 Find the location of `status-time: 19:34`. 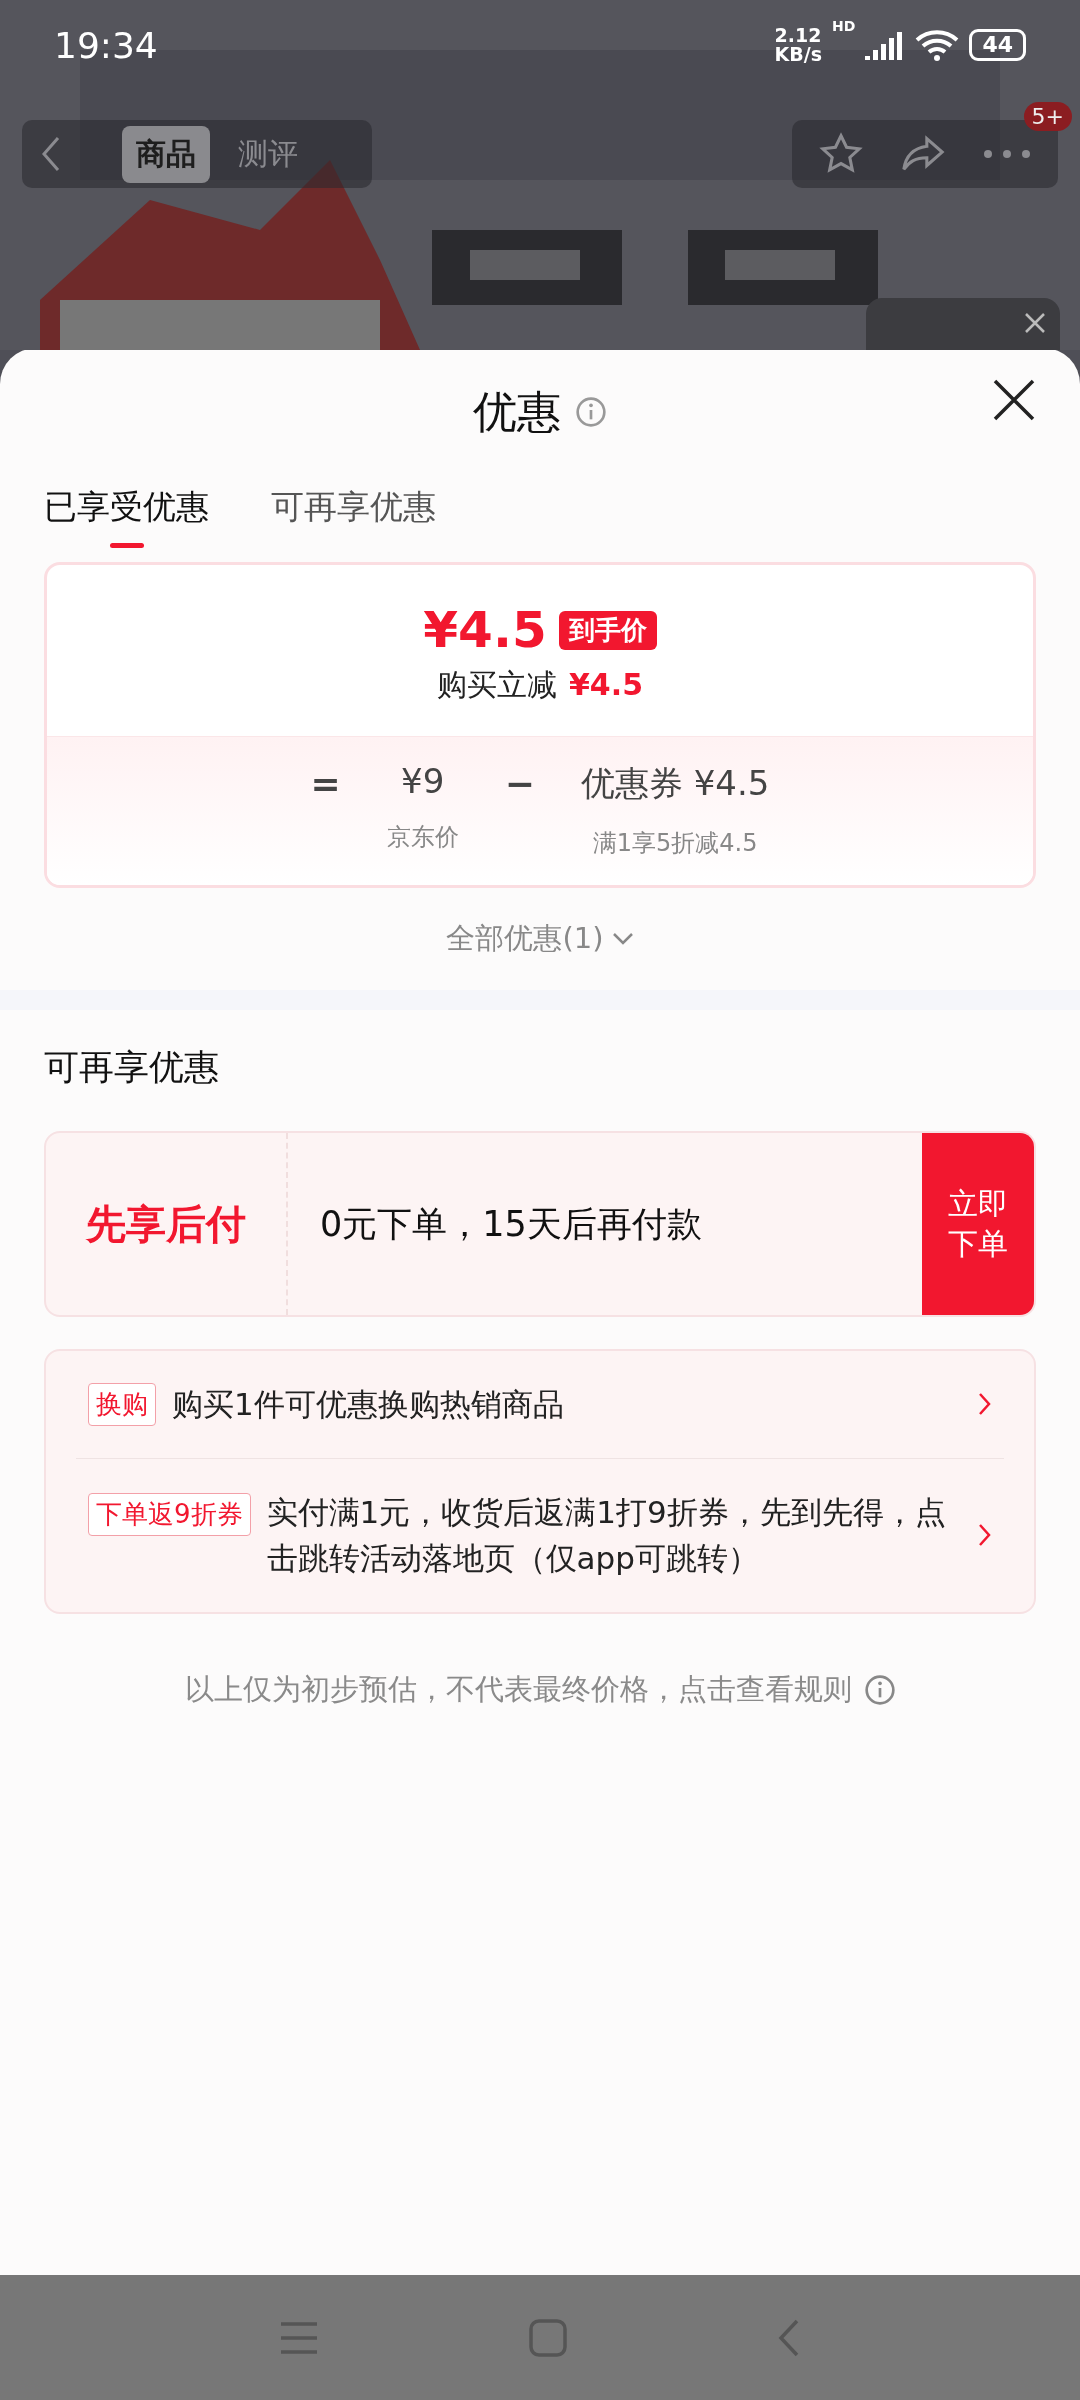

status-time: 19:34 is located at coordinates (106, 45).